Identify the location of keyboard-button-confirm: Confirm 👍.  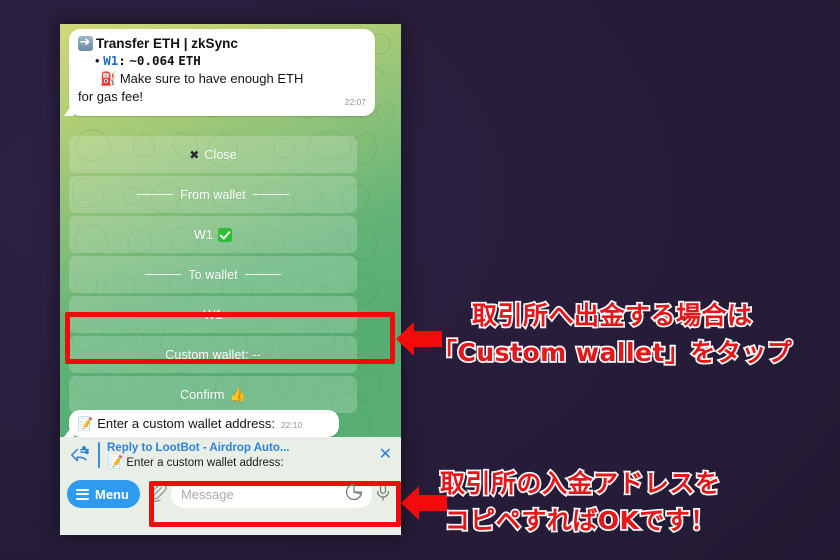
(213, 394).